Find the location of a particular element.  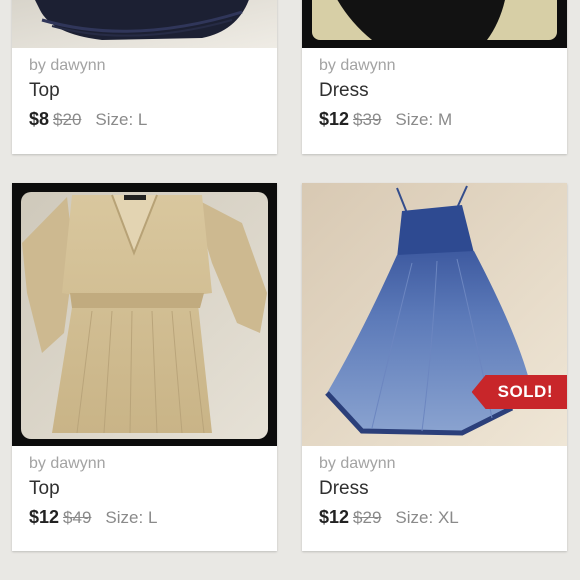

listing-size: Size: M is located at coordinates (424, 119).